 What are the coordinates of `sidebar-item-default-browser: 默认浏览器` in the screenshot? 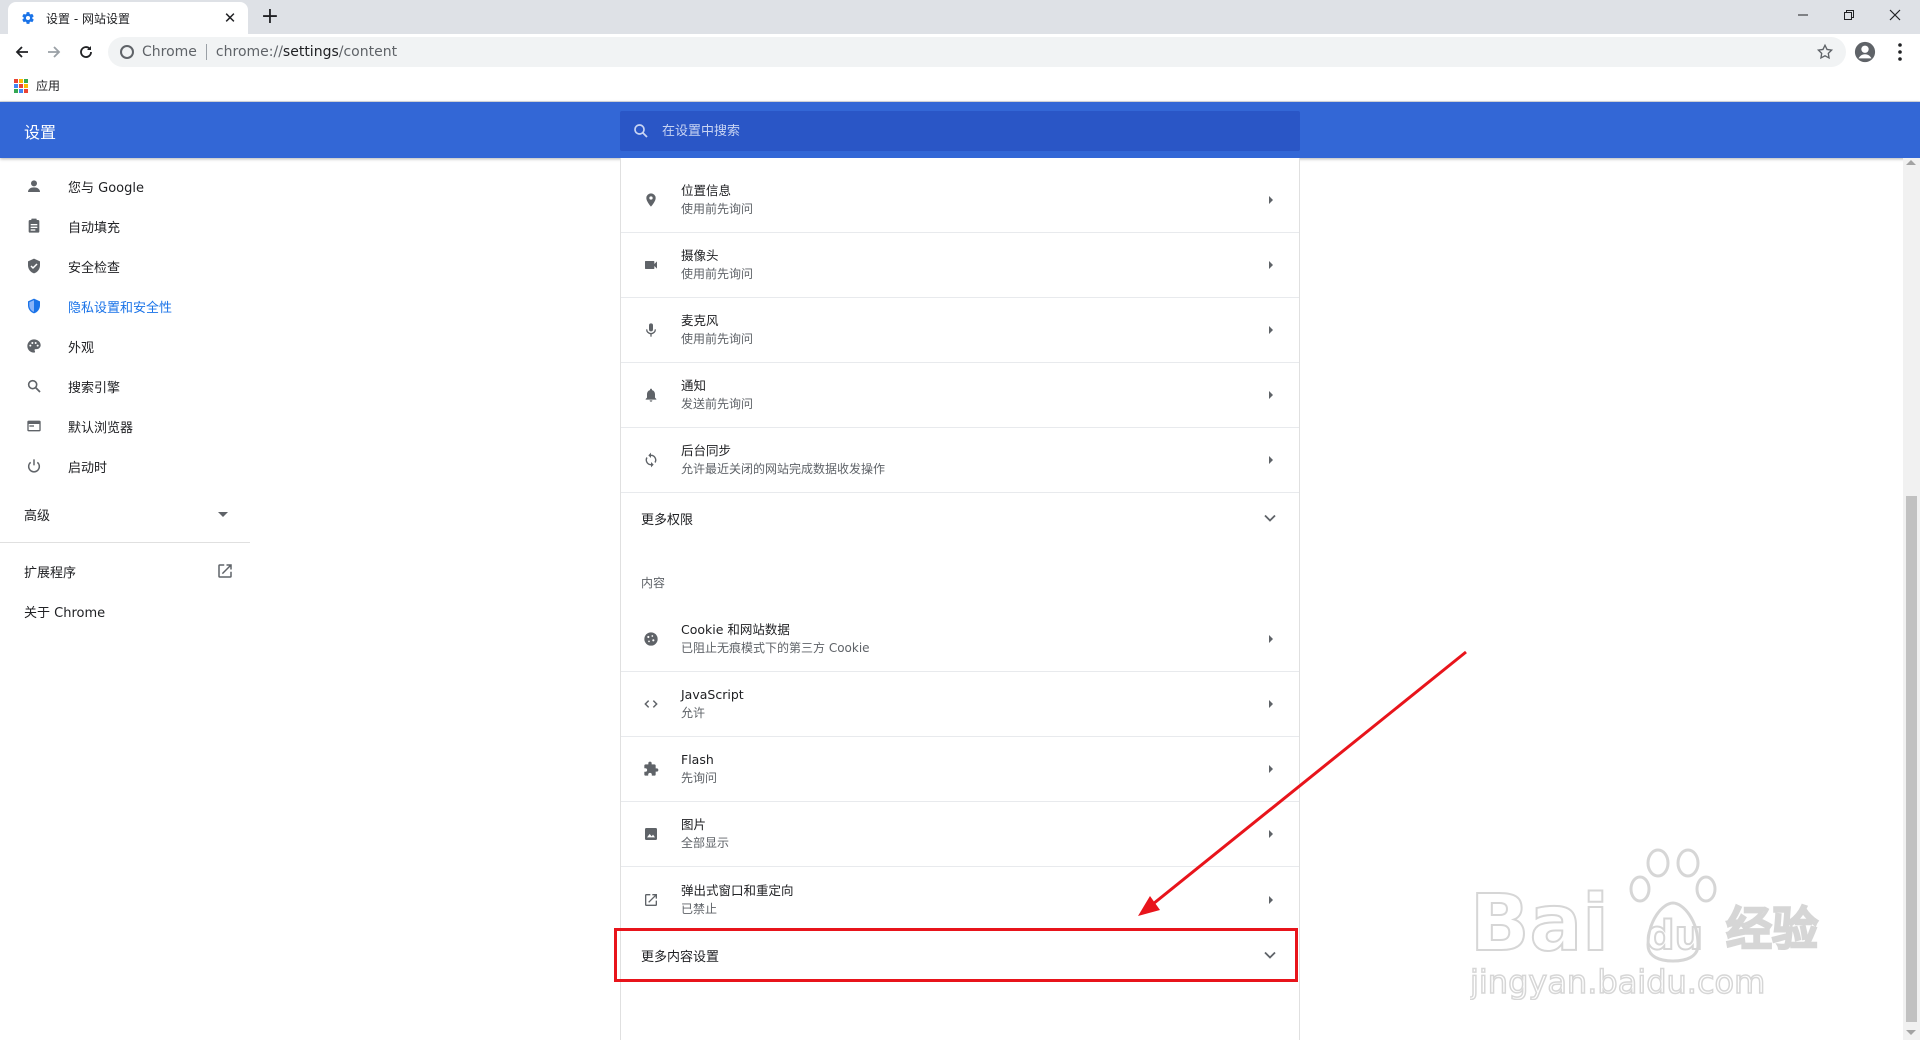 It's located at (125, 426).